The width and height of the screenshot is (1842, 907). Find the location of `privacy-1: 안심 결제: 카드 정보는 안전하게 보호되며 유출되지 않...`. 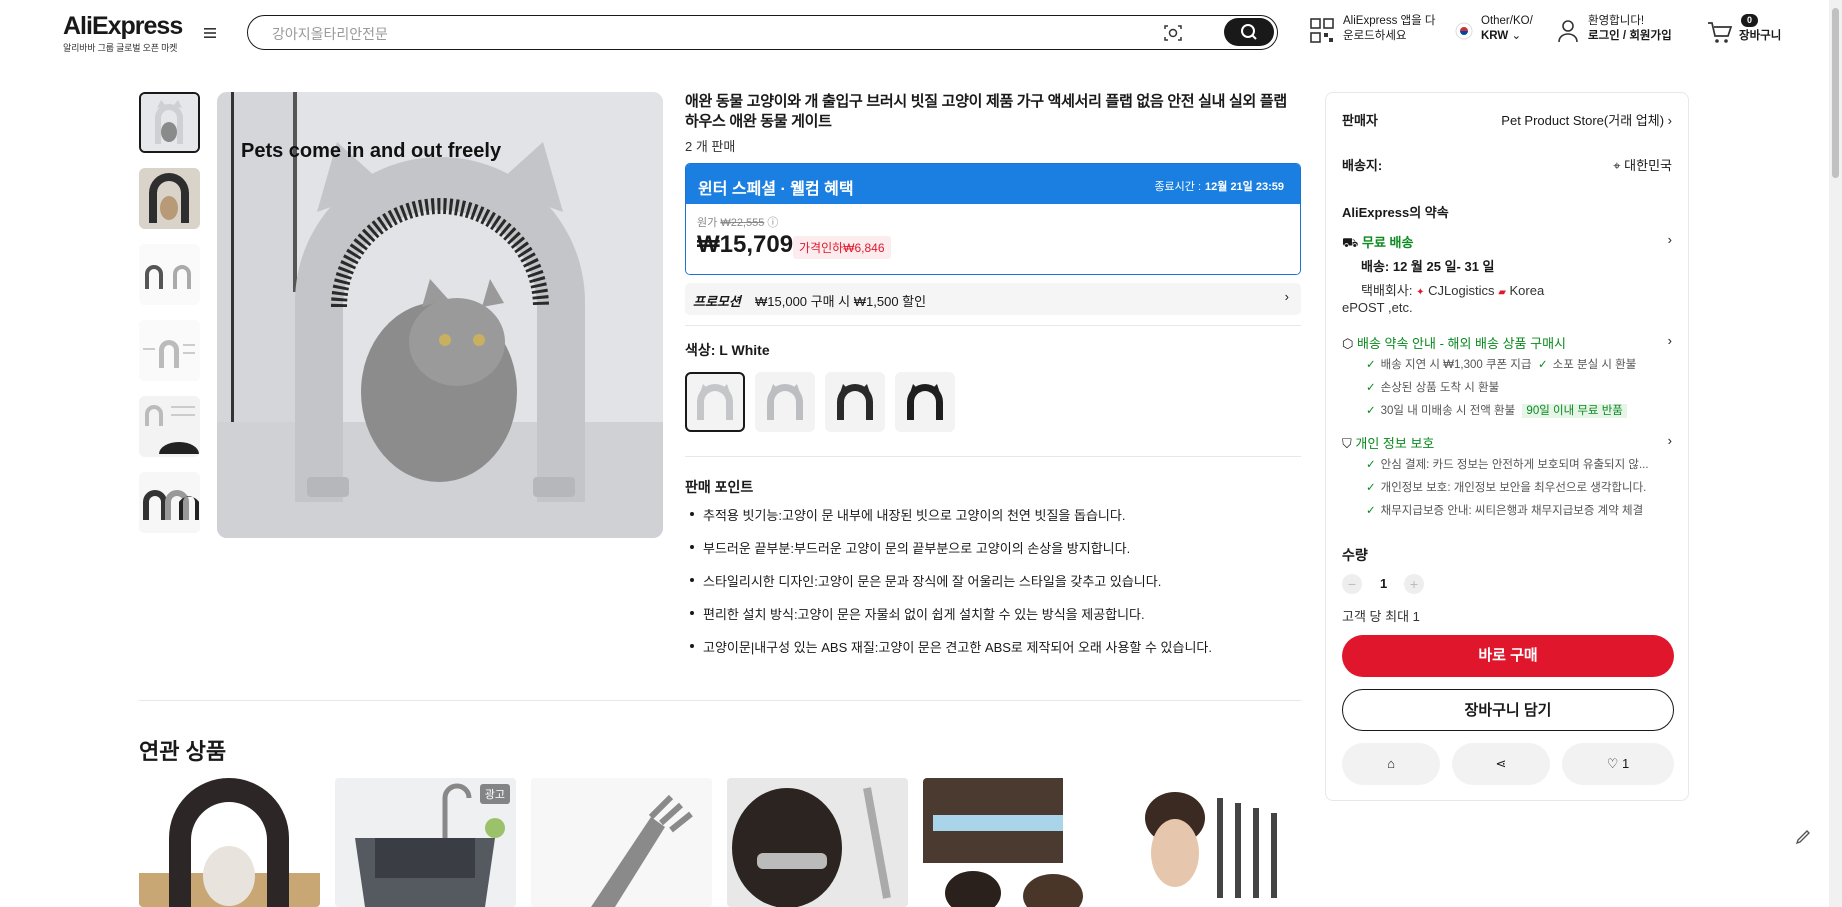

privacy-1: 안심 결제: 카드 정보는 안전하게 보호되며 유출되지 않... is located at coordinates (1514, 465).